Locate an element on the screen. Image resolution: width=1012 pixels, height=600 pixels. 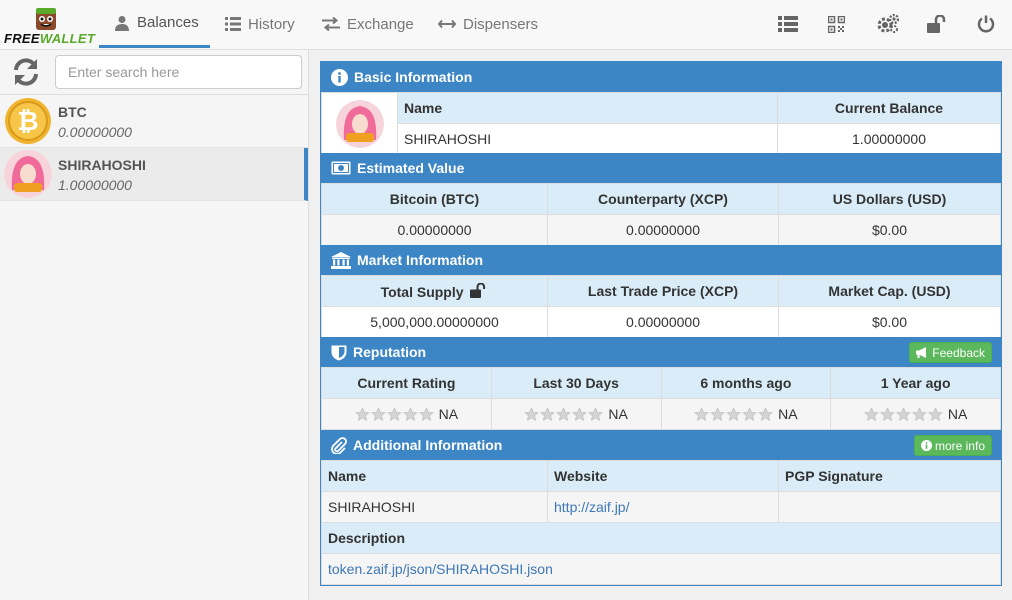
last-trade-price-value: 0.00000000 is located at coordinates (663, 322).